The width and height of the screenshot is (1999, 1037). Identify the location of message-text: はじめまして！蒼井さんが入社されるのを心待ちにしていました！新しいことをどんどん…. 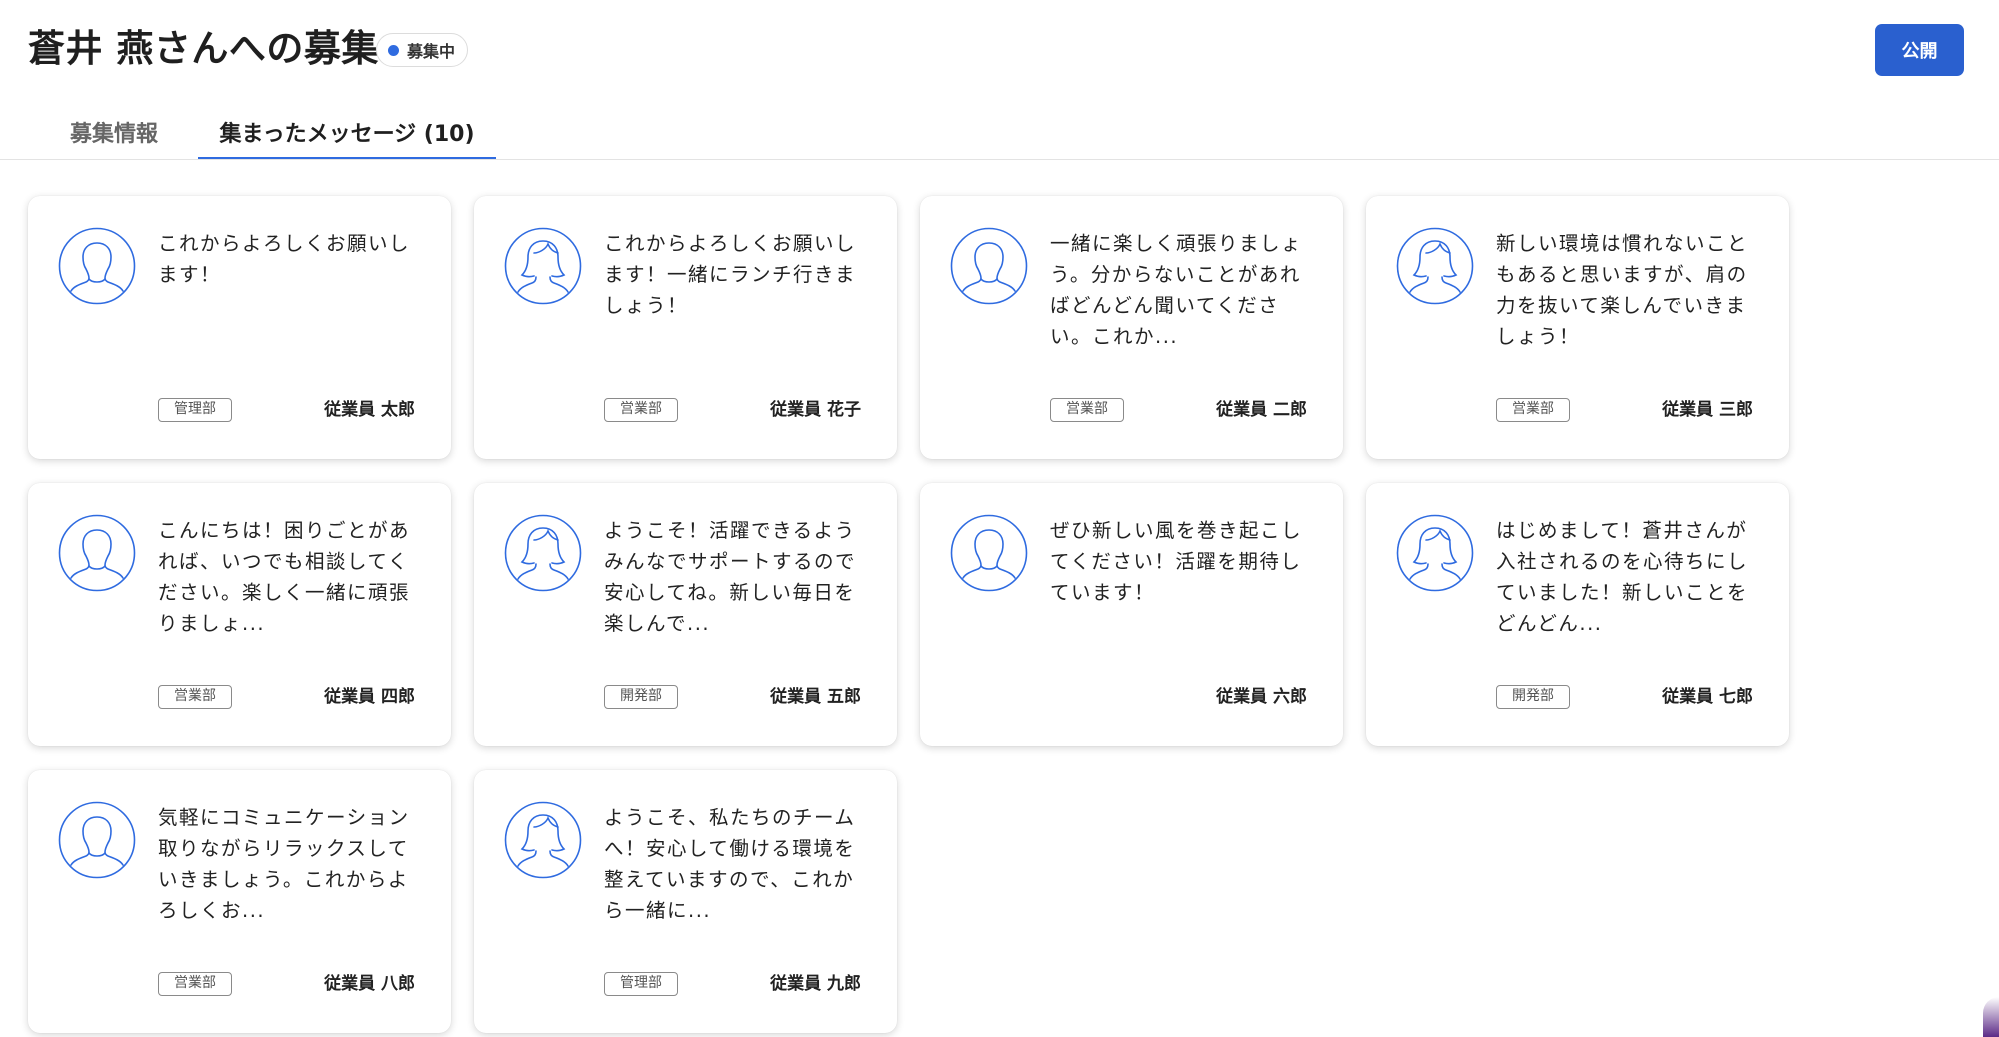
(1622, 577).